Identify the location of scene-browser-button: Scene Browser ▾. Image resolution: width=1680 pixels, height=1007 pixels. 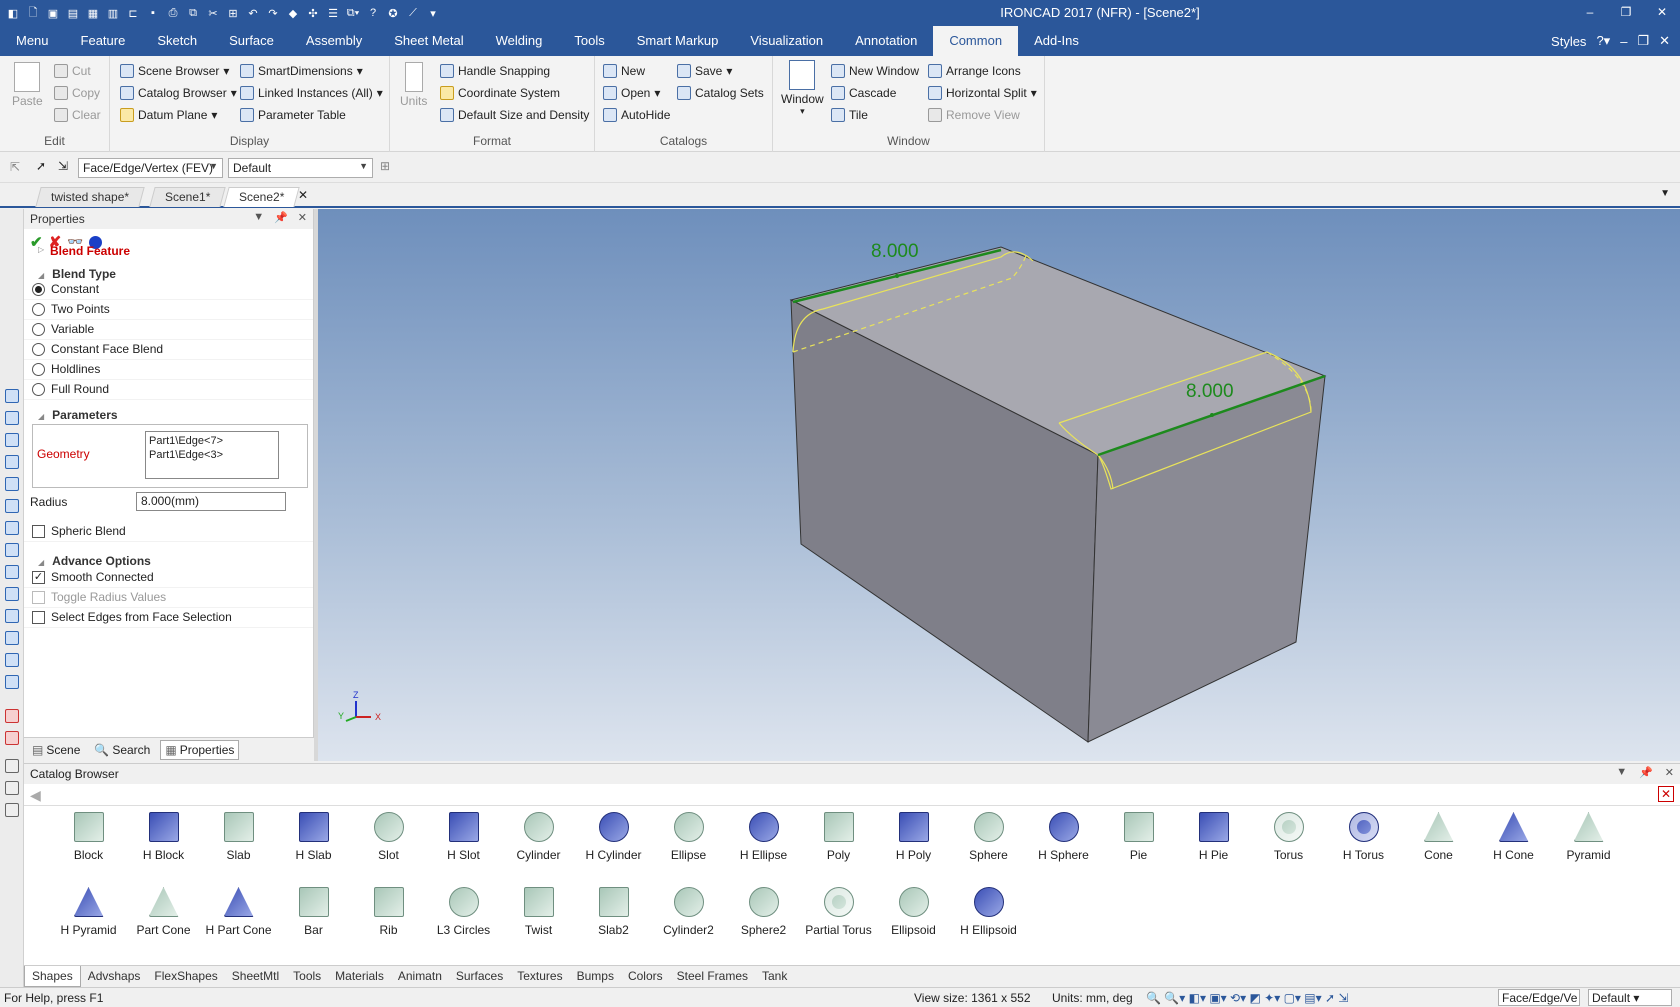
(174, 71).